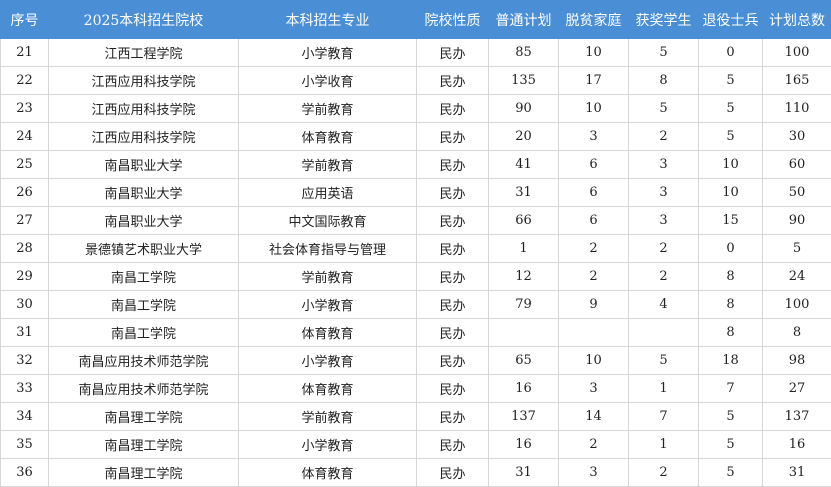 Image resolution: width=831 pixels, height=487 pixels. What do you see at coordinates (416, 445) in the screenshot?
I see `table-row: 35南昌理工学院小学教育民办1621516` at bounding box center [416, 445].